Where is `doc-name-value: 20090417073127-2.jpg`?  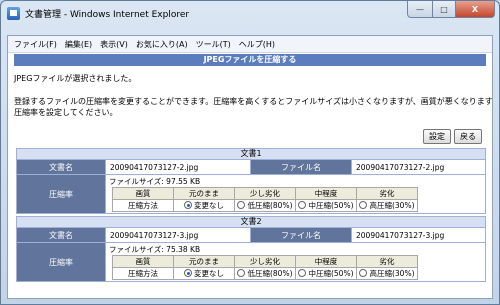
doc-name-value: 20090417073127-2.jpg is located at coordinates (178, 167).